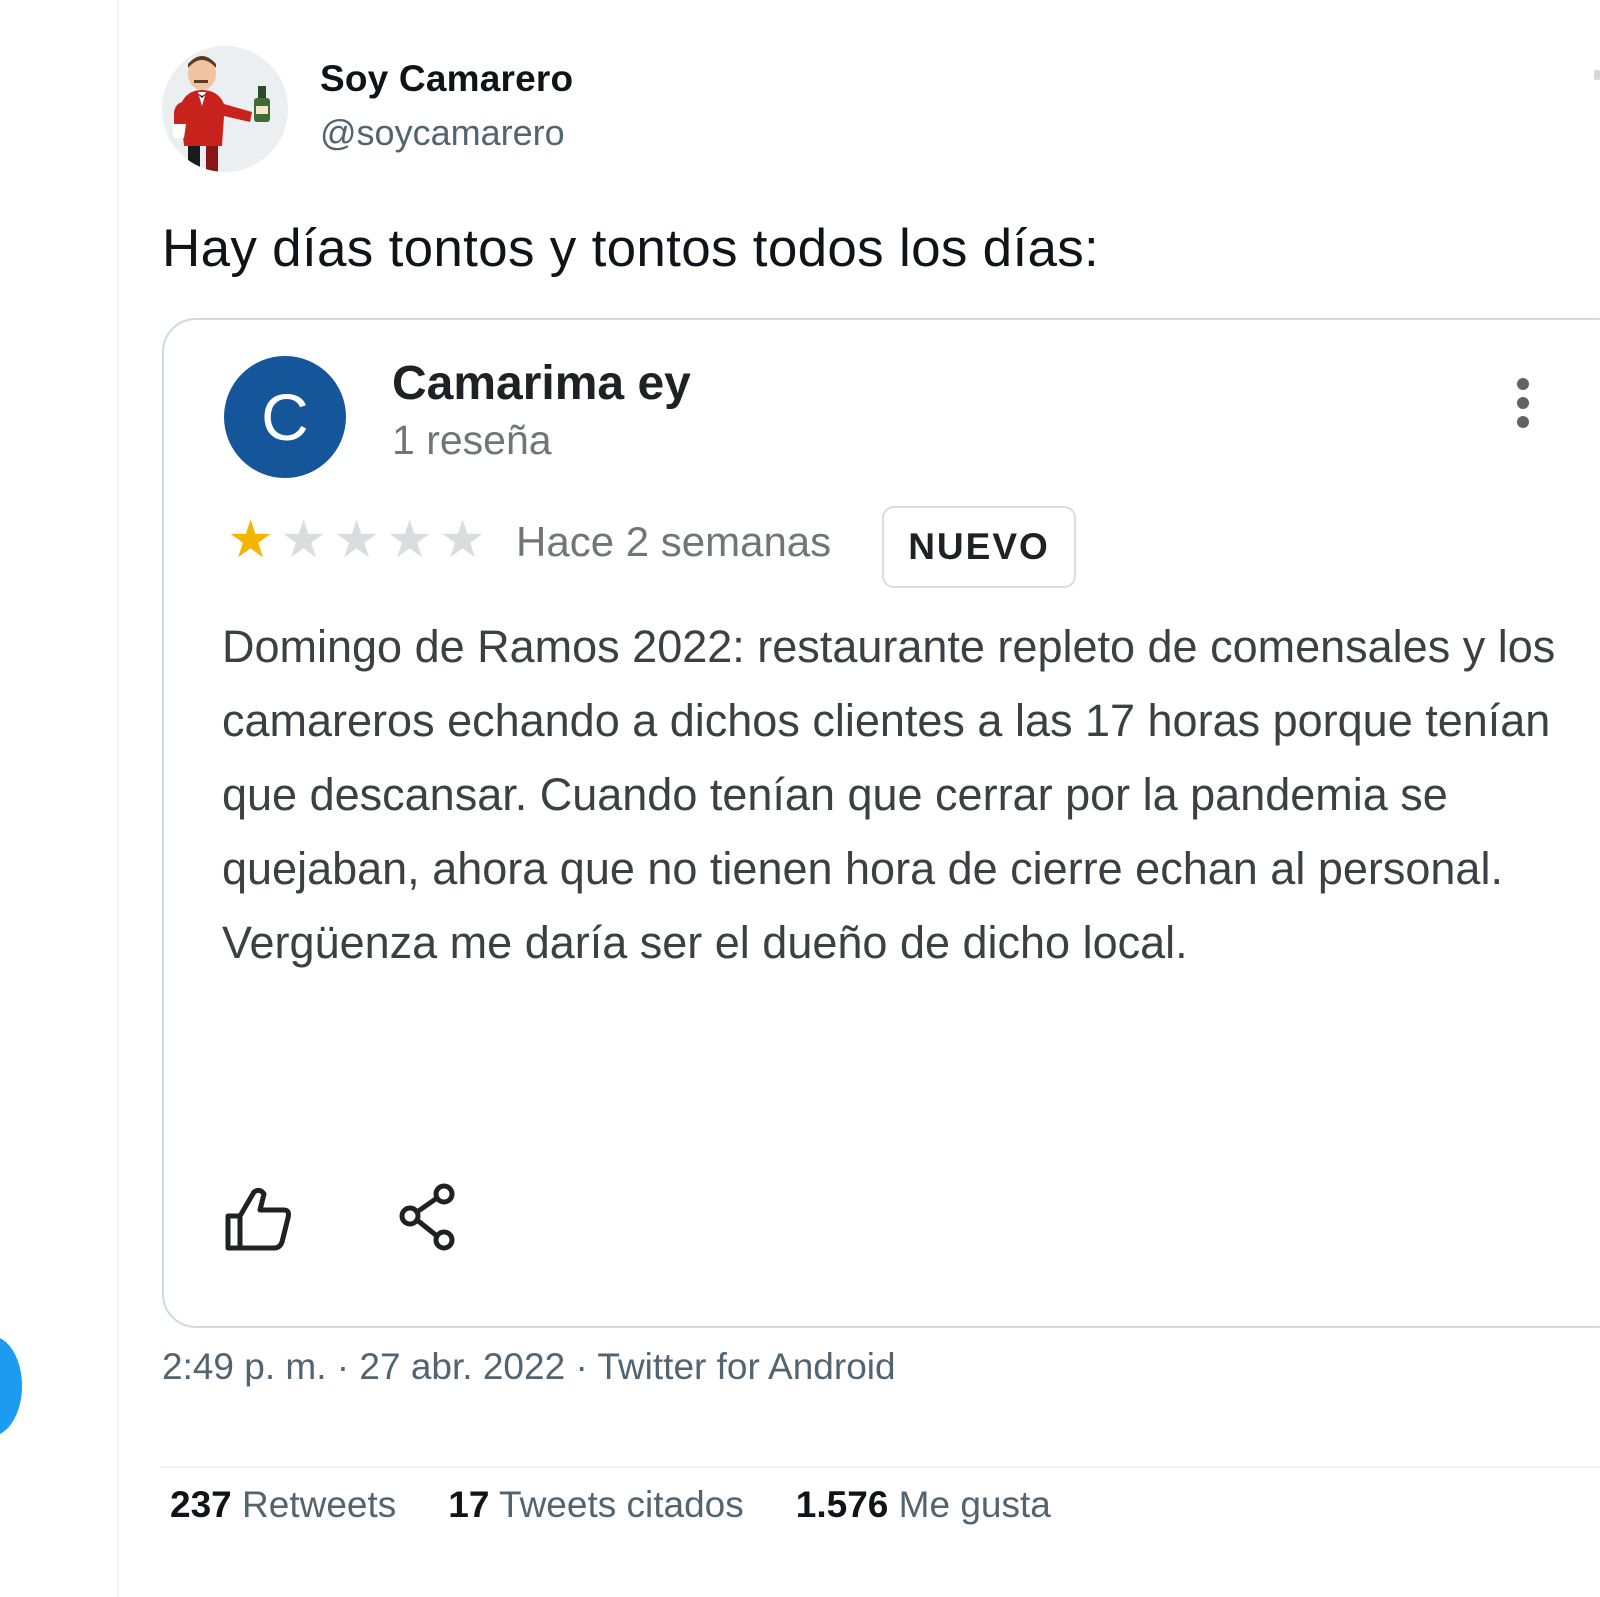  I want to click on review-count: 1 reseña, so click(472, 440).